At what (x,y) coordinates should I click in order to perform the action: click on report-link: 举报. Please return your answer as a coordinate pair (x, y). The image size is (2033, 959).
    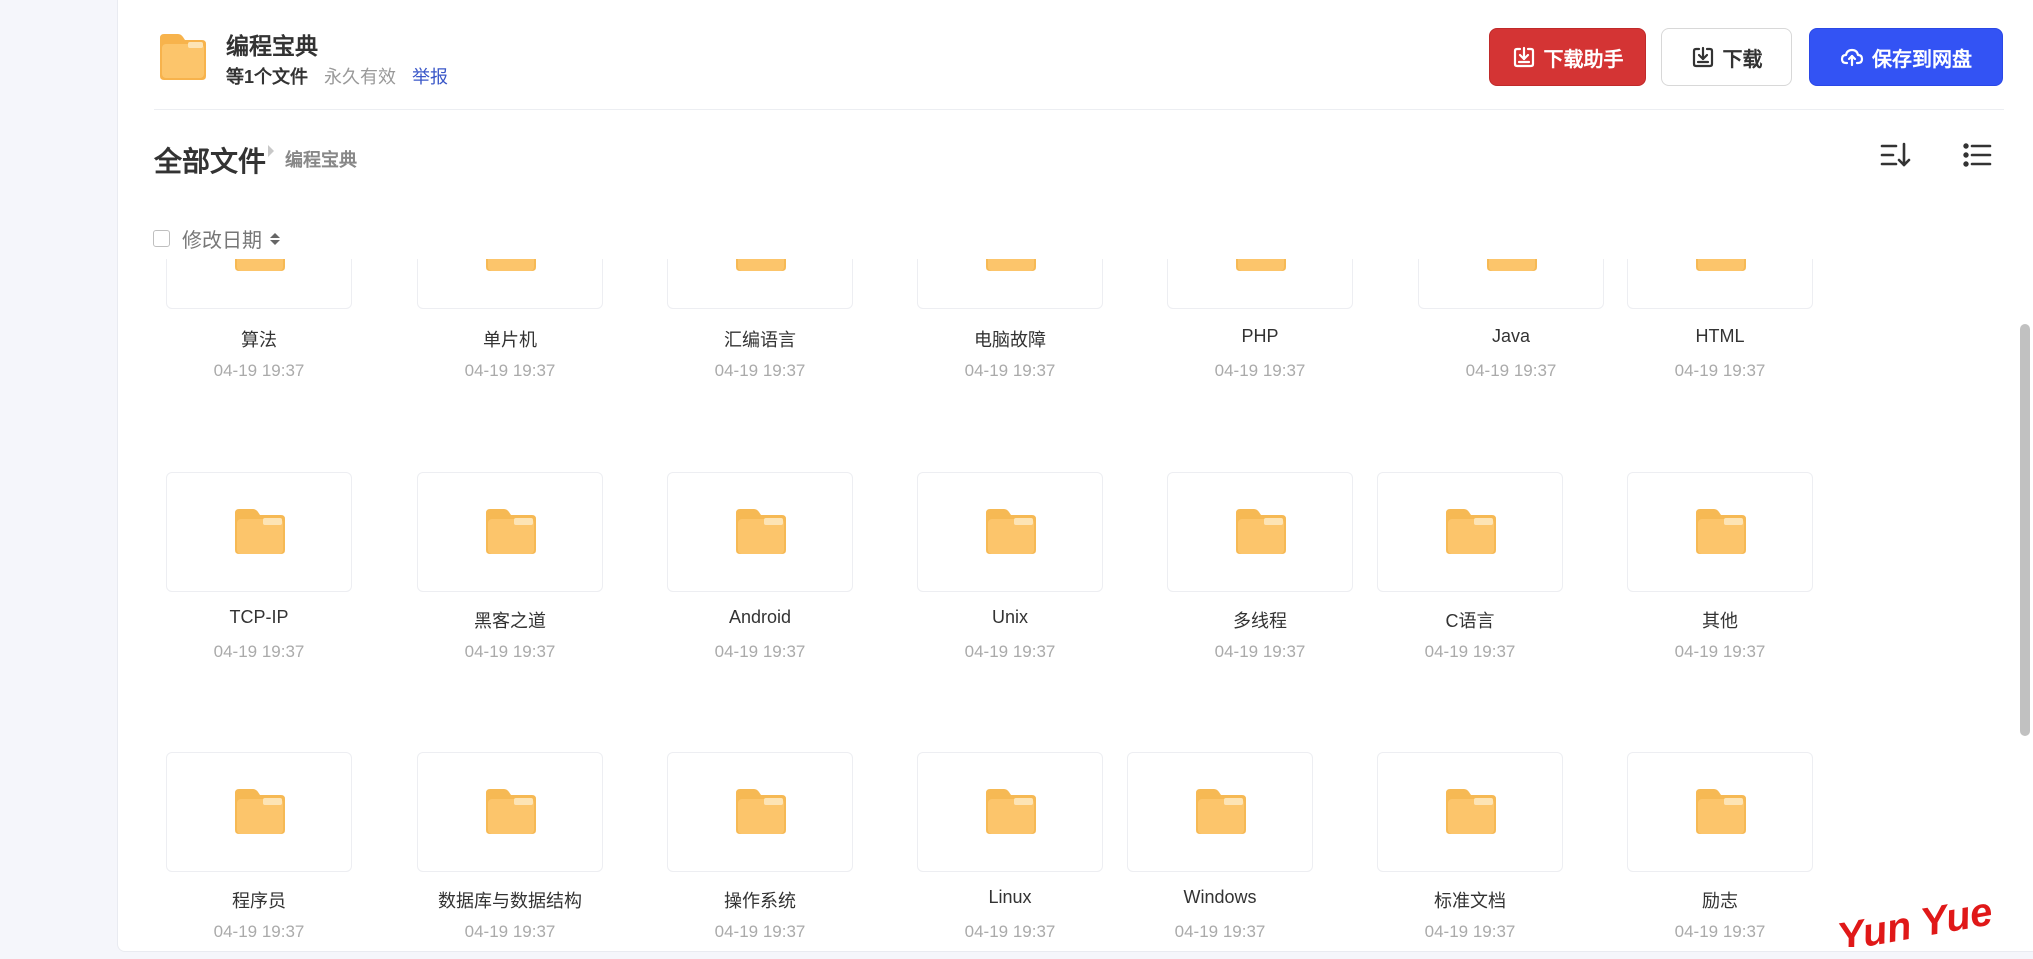
    Looking at the image, I should click on (430, 76).